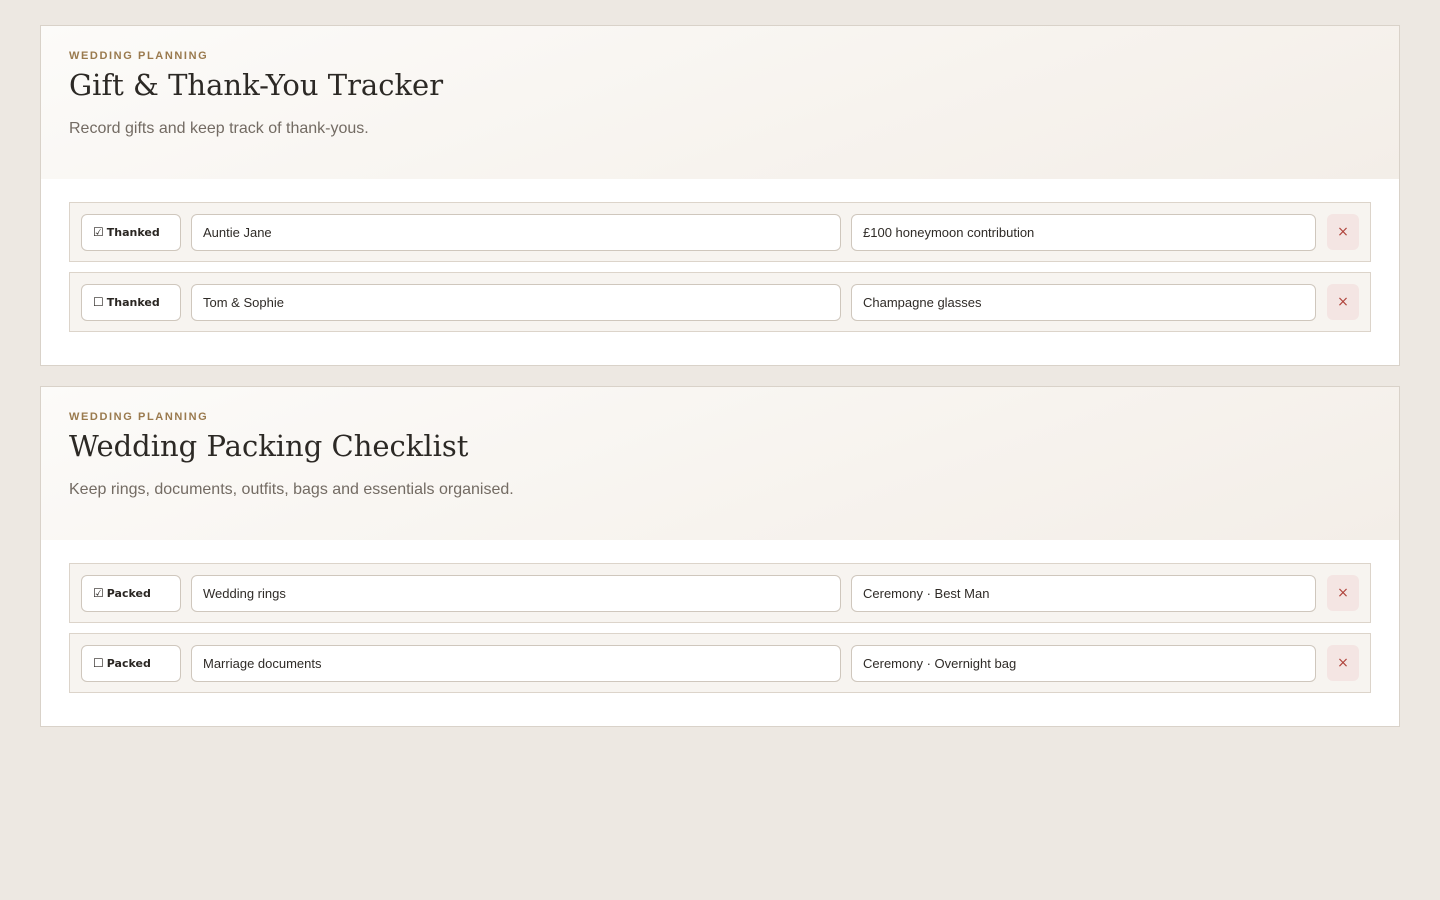  Describe the element at coordinates (516, 302) in the screenshot. I see `guest-name-input: Tom & Sophie` at that location.